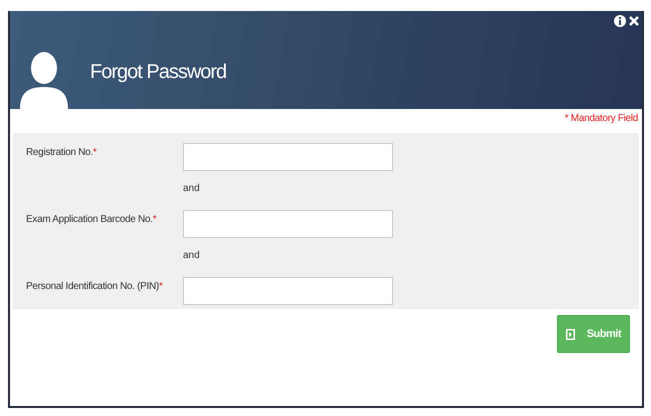 The height and width of the screenshot is (416, 651). Describe the element at coordinates (44, 80) in the screenshot. I see `user-icon` at that location.